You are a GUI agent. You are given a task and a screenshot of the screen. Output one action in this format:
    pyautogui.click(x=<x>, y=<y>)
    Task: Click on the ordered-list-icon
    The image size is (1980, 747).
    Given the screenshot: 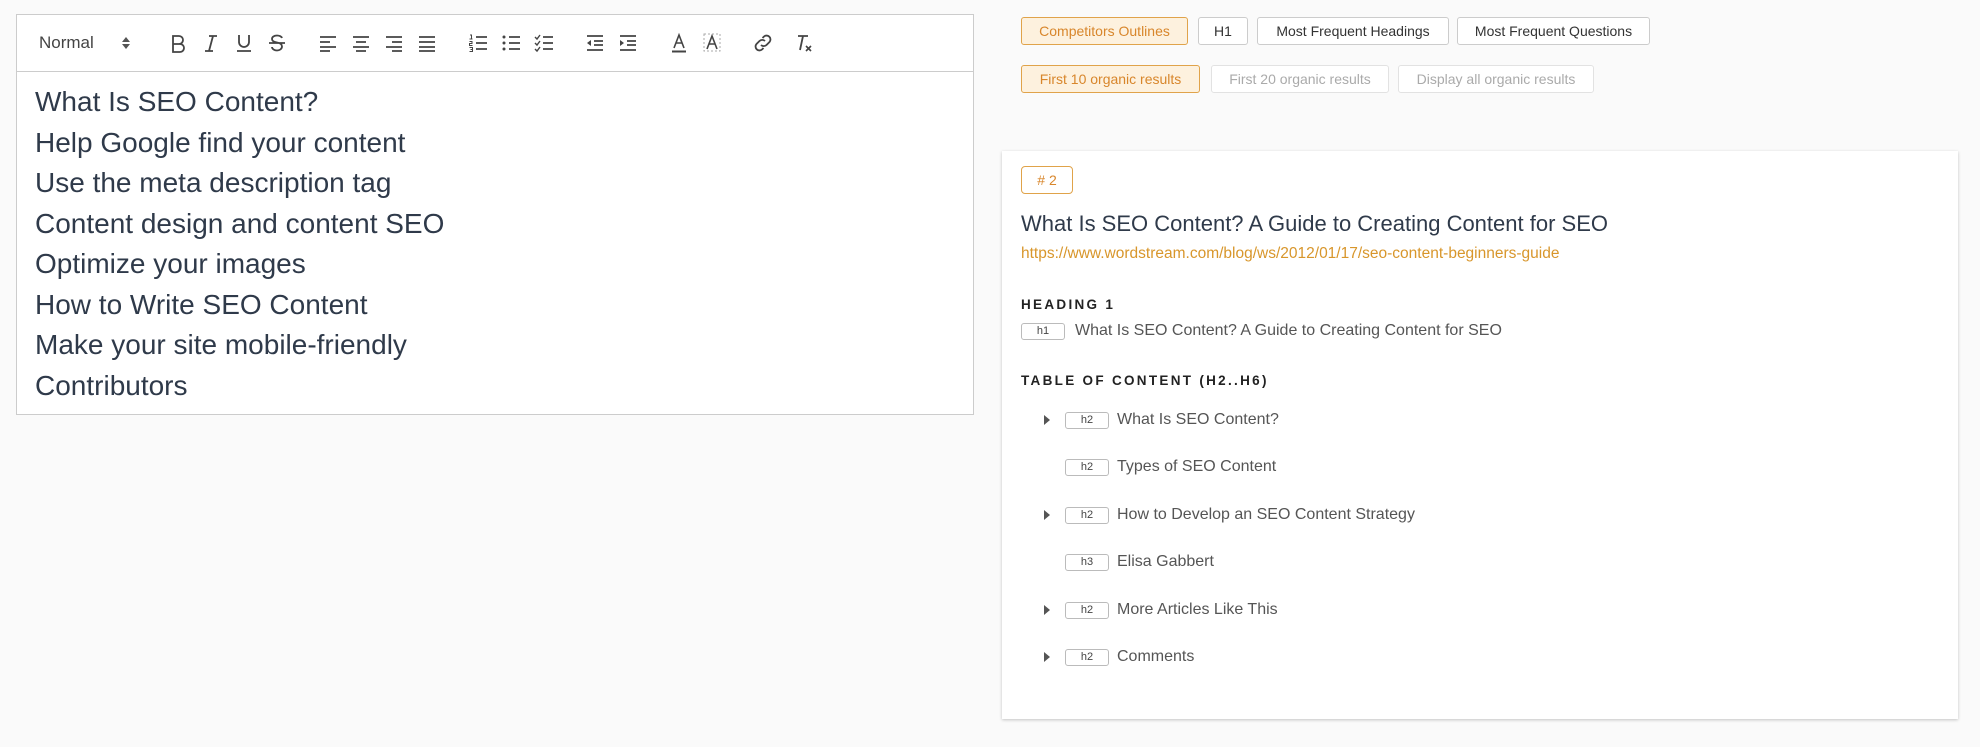 What is the action you would take?
    pyautogui.click(x=477, y=43)
    